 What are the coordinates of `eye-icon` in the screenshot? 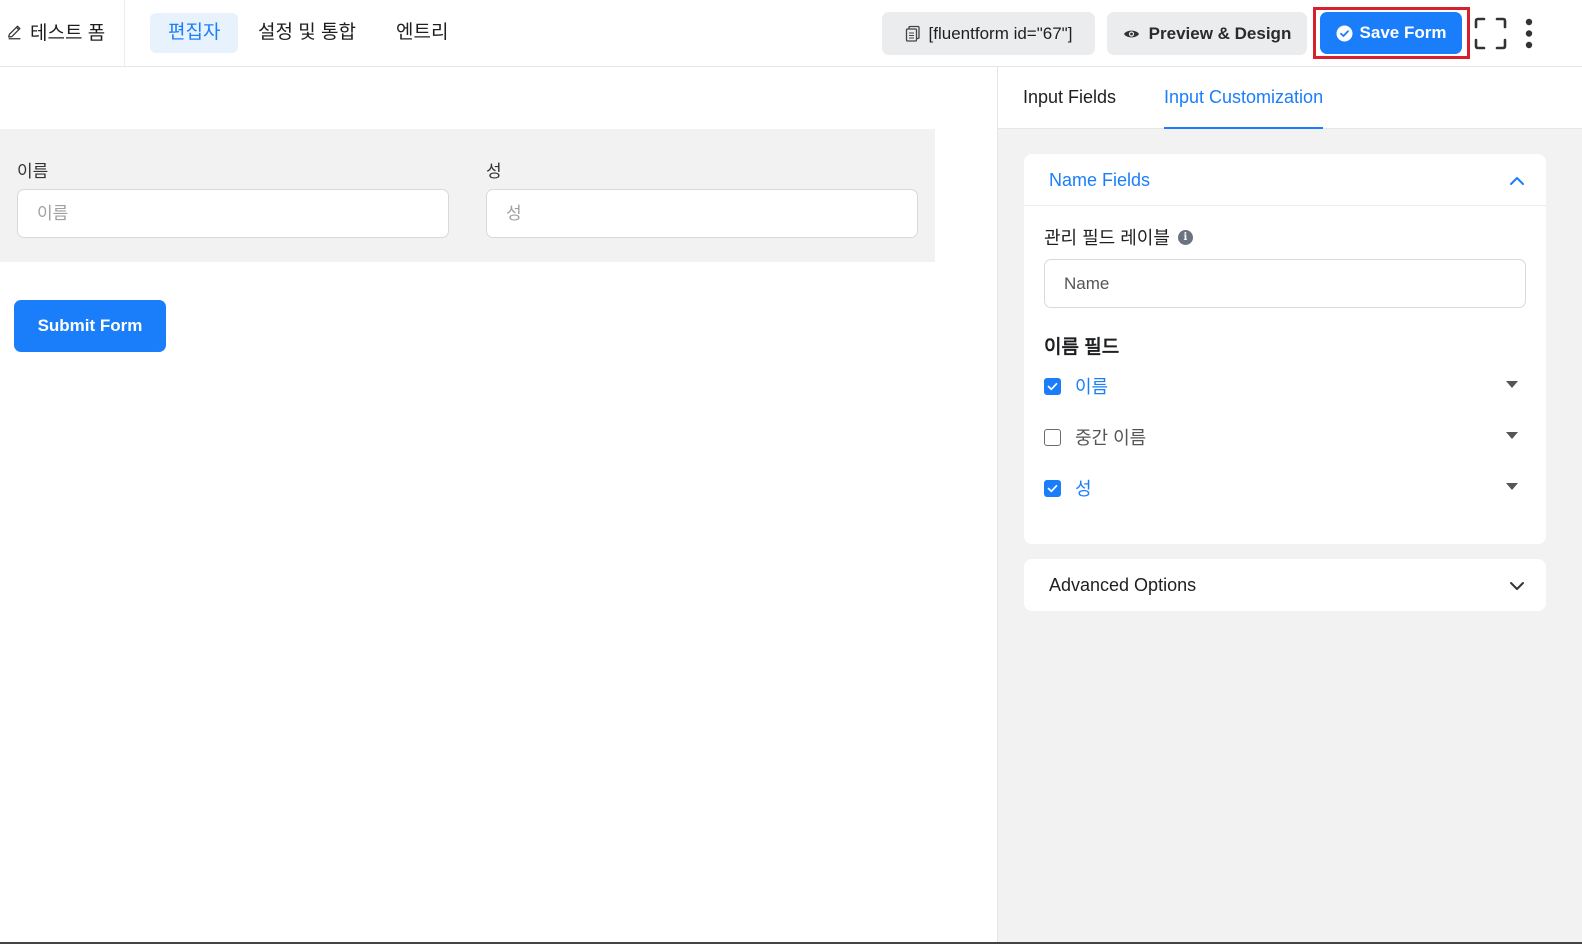 It's located at (1131, 33).